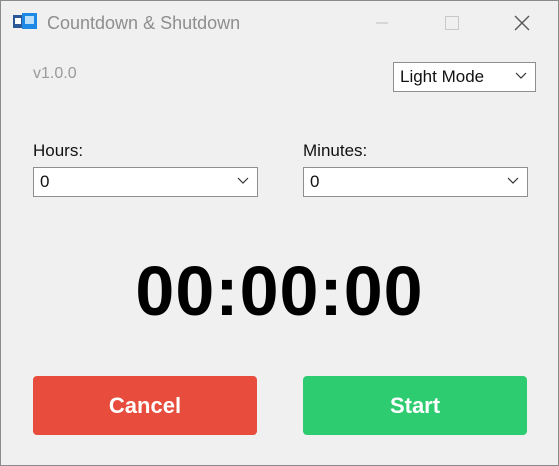 The height and width of the screenshot is (466, 559). I want to click on title-bar: Countdown & Shutdown, so click(279, 23).